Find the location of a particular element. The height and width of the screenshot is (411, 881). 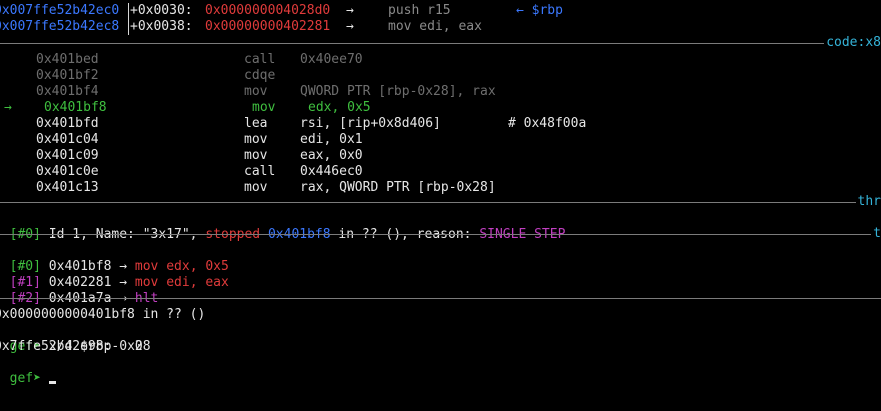

gef-prompt: gef➤ is located at coordinates (25, 378).